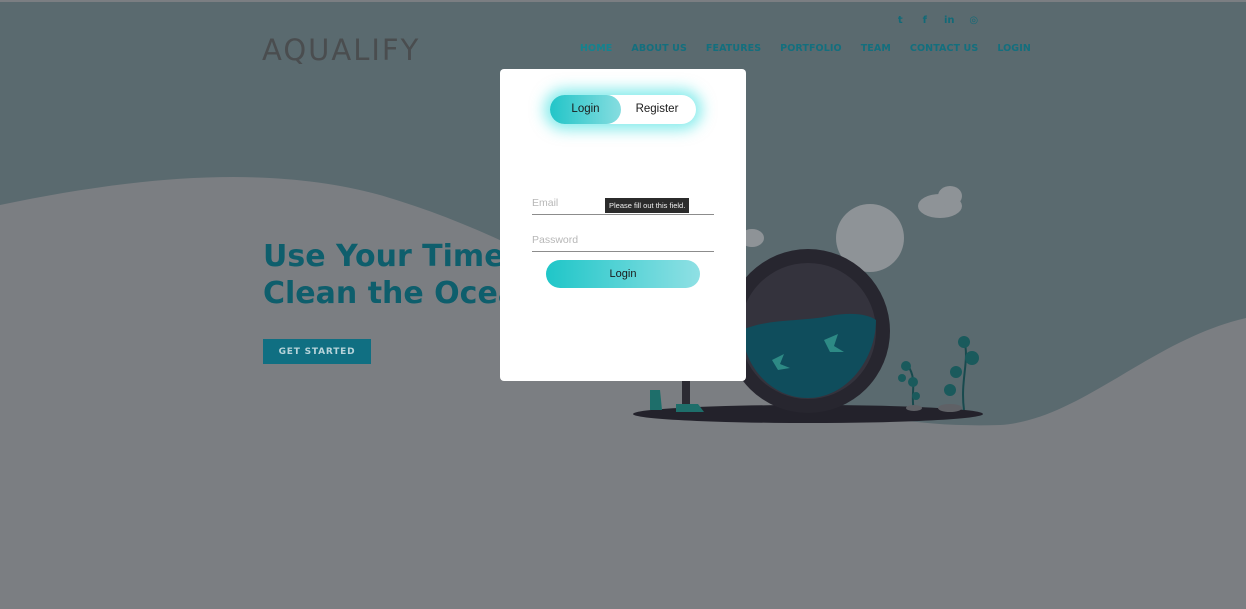  Describe the element at coordinates (623, 274) in the screenshot. I see `login-submit-button: Login` at that location.